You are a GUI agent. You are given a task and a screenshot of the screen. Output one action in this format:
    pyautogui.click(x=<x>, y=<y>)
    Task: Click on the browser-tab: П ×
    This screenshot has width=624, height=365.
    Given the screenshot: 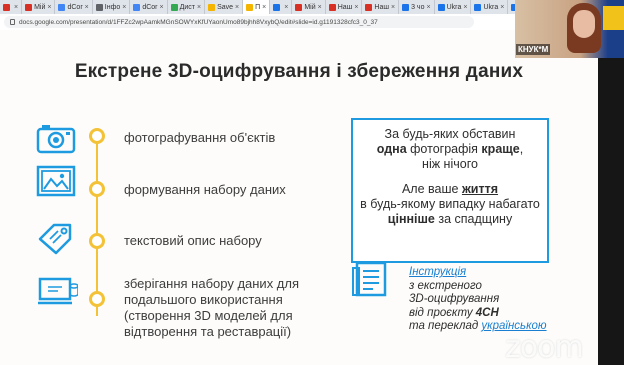 What is the action you would take?
    pyautogui.click(x=257, y=7)
    